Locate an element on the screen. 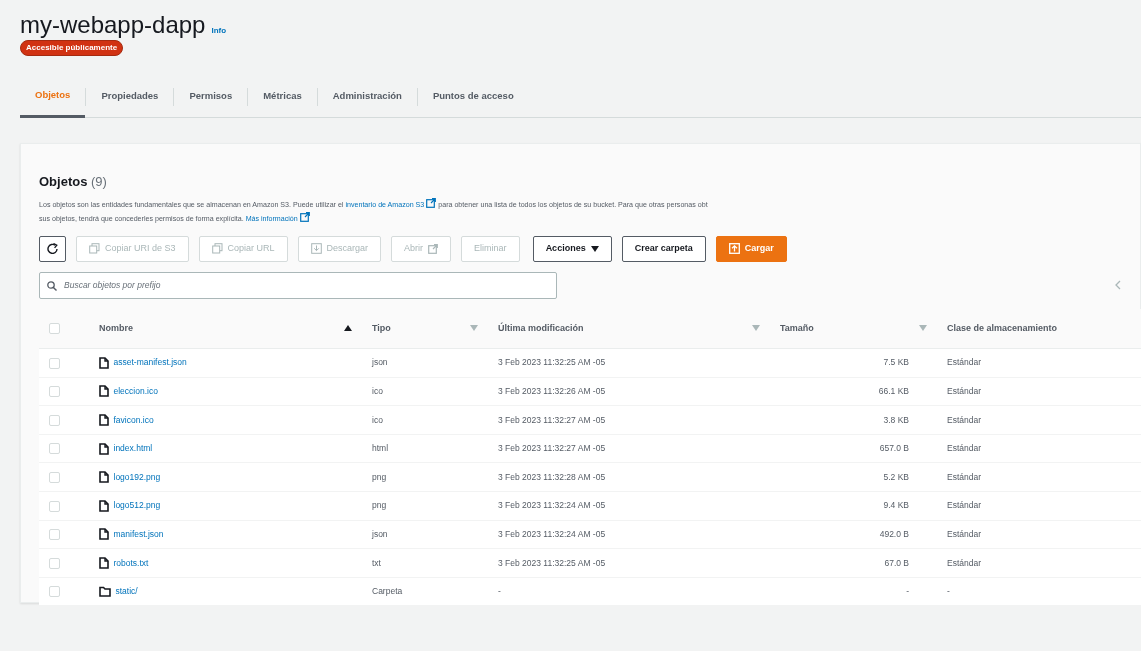 Image resolution: width=1141 pixels, height=651 pixels. object-type: Carpeta is located at coordinates (387, 591).